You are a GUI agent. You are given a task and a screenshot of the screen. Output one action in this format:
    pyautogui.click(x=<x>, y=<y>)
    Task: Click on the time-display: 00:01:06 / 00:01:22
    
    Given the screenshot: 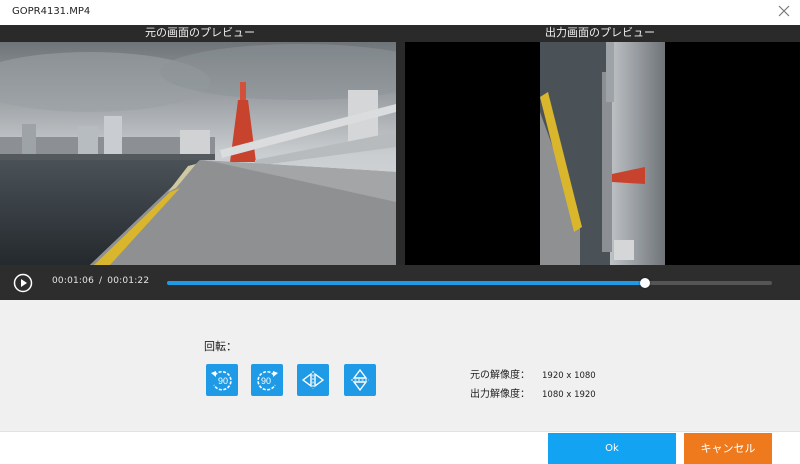 What is the action you would take?
    pyautogui.click(x=100, y=281)
    